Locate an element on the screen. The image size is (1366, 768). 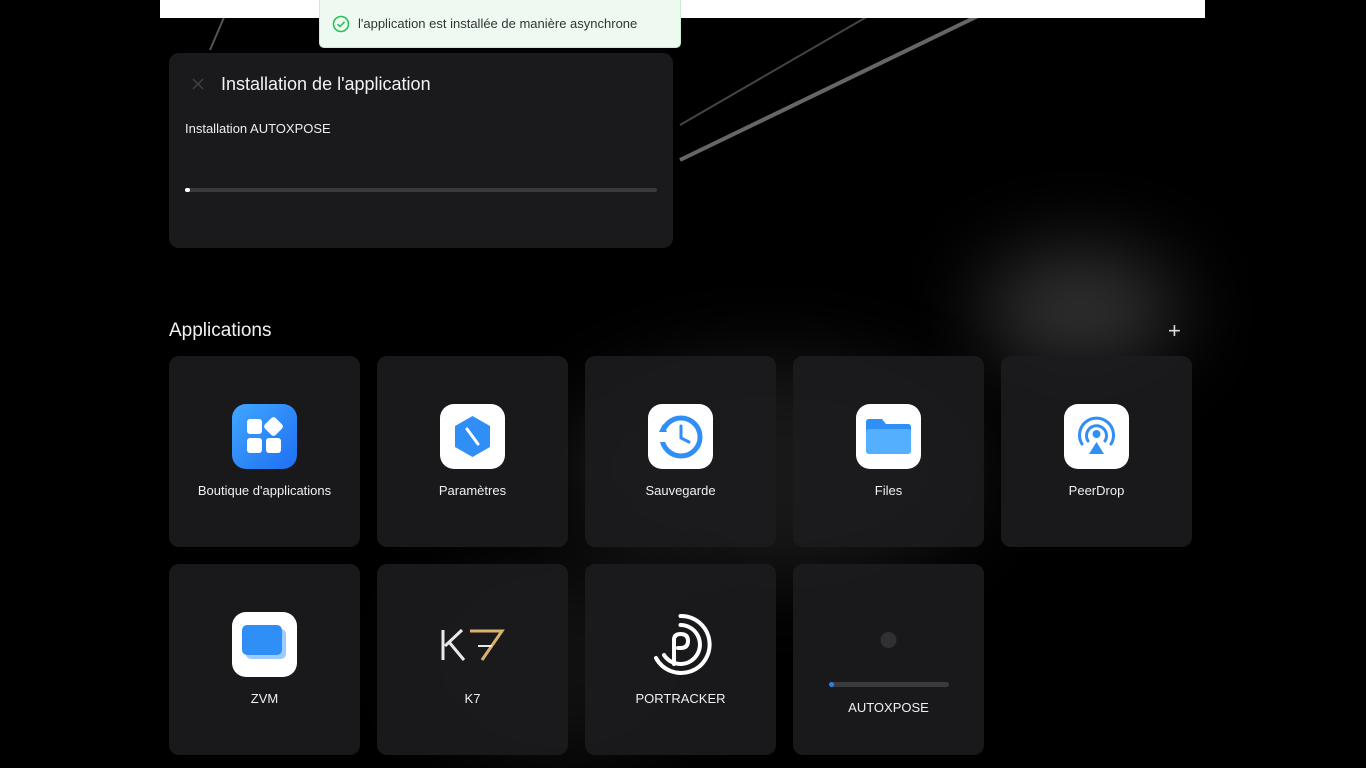
install-panel-title: Installation de l'application is located at coordinates (326, 84).